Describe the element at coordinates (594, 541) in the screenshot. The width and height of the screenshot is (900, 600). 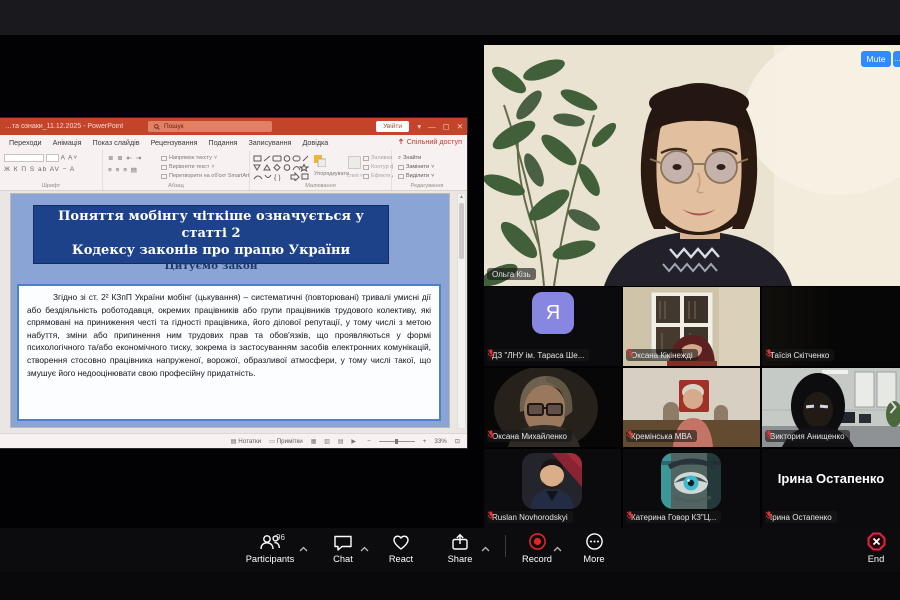
I see `more-icon` at that location.